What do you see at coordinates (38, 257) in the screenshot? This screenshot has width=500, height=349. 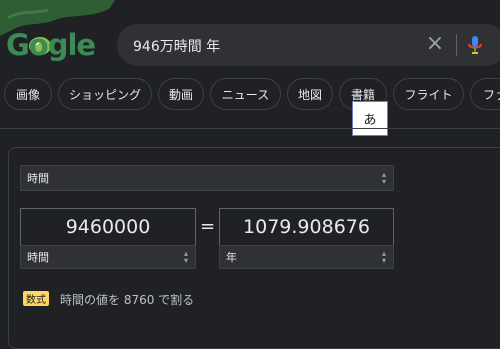 I see `from-unit-label: 時間` at bounding box center [38, 257].